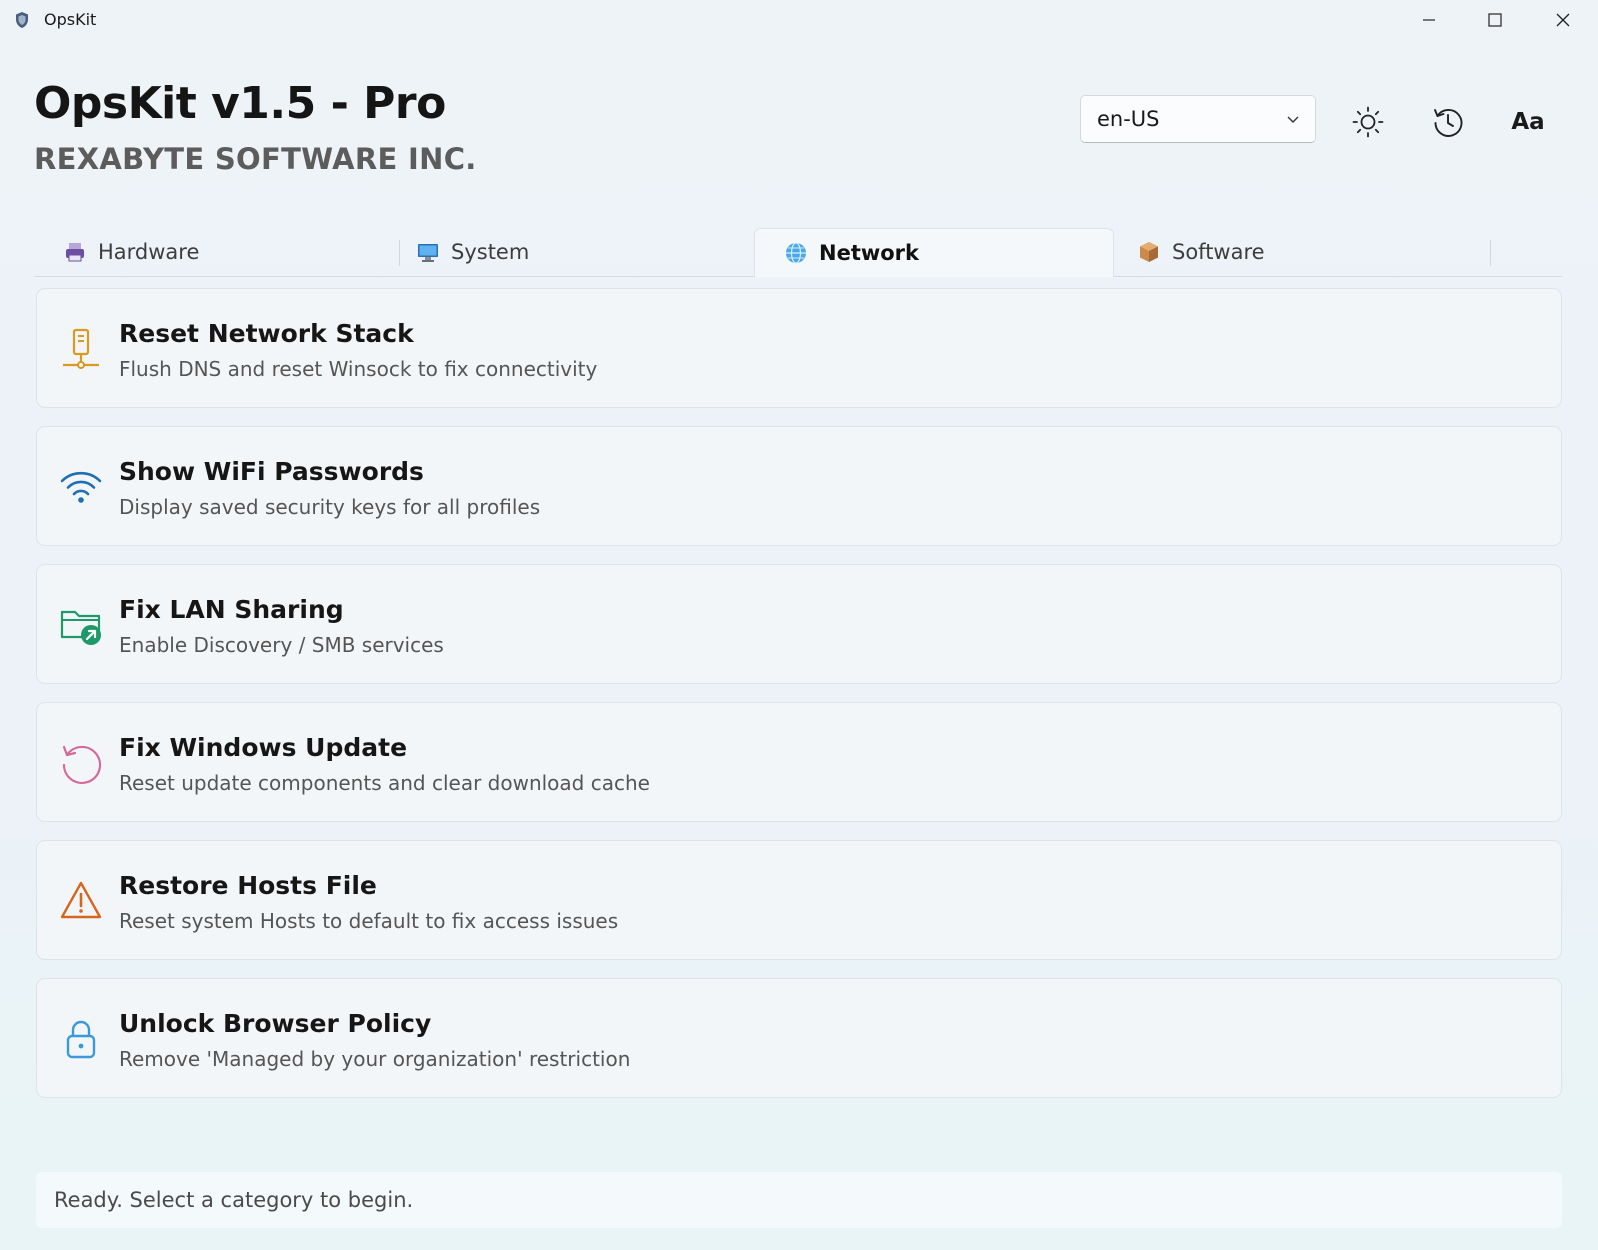 The width and height of the screenshot is (1598, 1250). Describe the element at coordinates (149, 251) in the screenshot. I see `tab-label: Hardware` at that location.